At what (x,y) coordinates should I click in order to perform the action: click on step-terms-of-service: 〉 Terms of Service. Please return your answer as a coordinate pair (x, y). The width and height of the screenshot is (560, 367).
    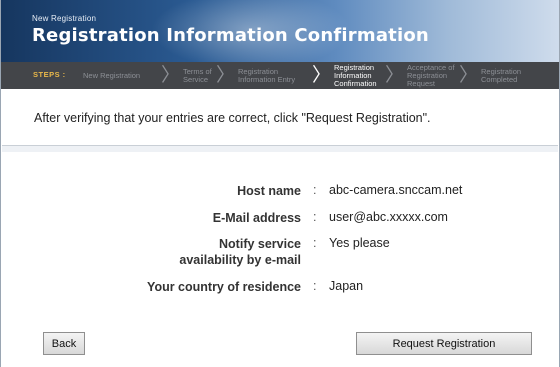
    Looking at the image, I should click on (186, 75).